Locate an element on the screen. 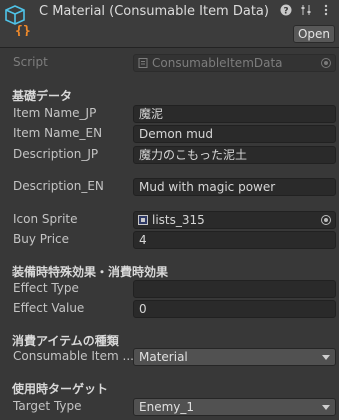 The width and height of the screenshot is (339, 420). settings-sliders-icon is located at coordinates (306, 10).